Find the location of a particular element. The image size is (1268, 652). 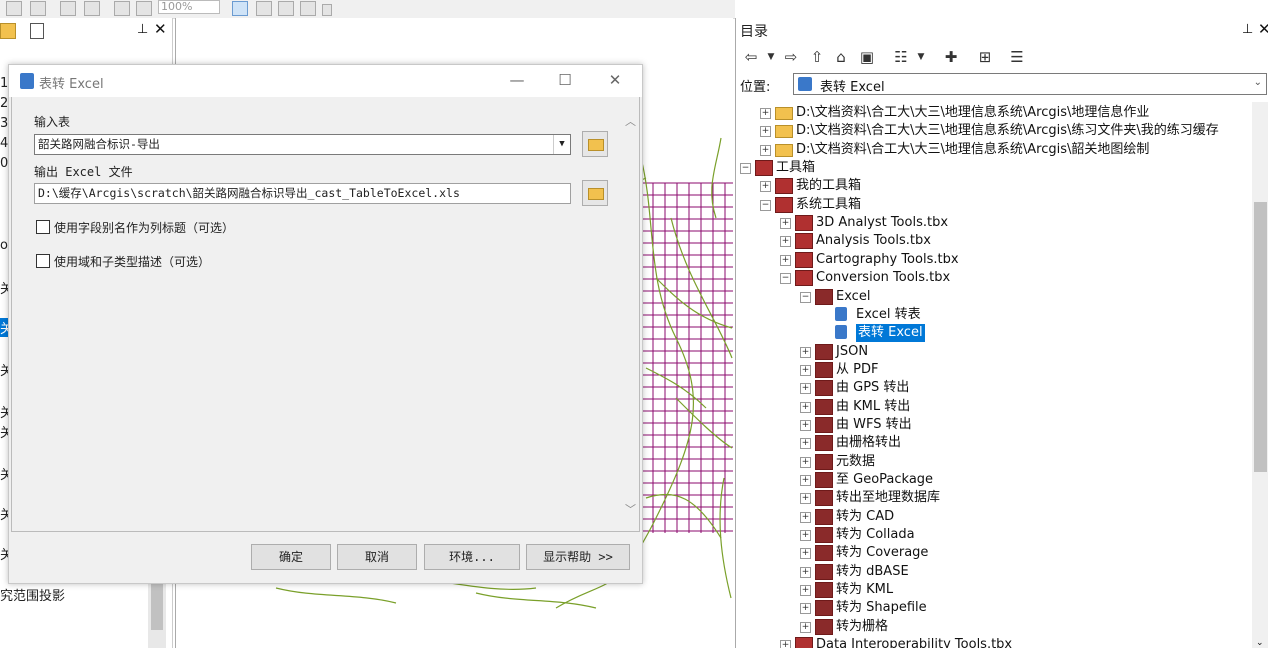

domain-checkbox is located at coordinates (43, 261).